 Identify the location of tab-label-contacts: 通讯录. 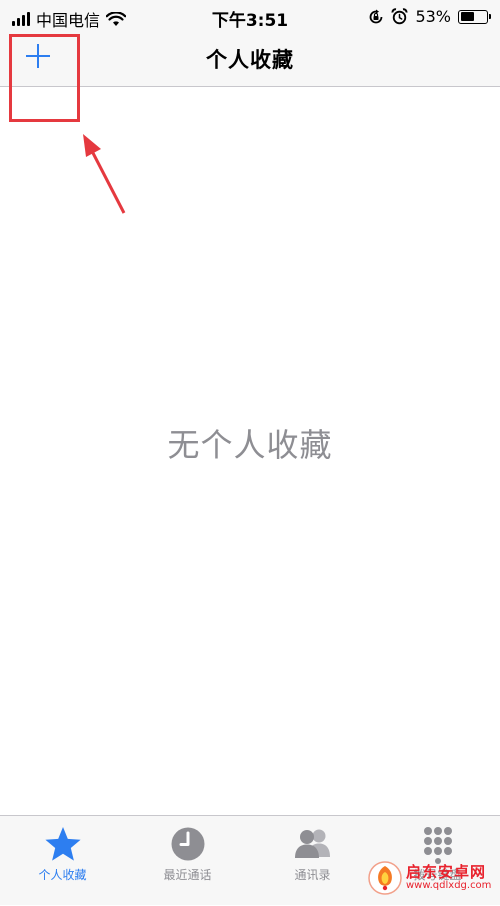
(312, 875).